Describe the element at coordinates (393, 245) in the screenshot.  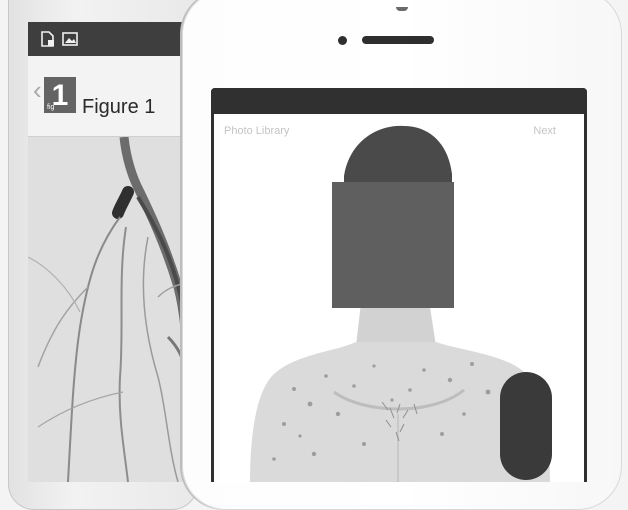
I see `face-redaction-box` at that location.